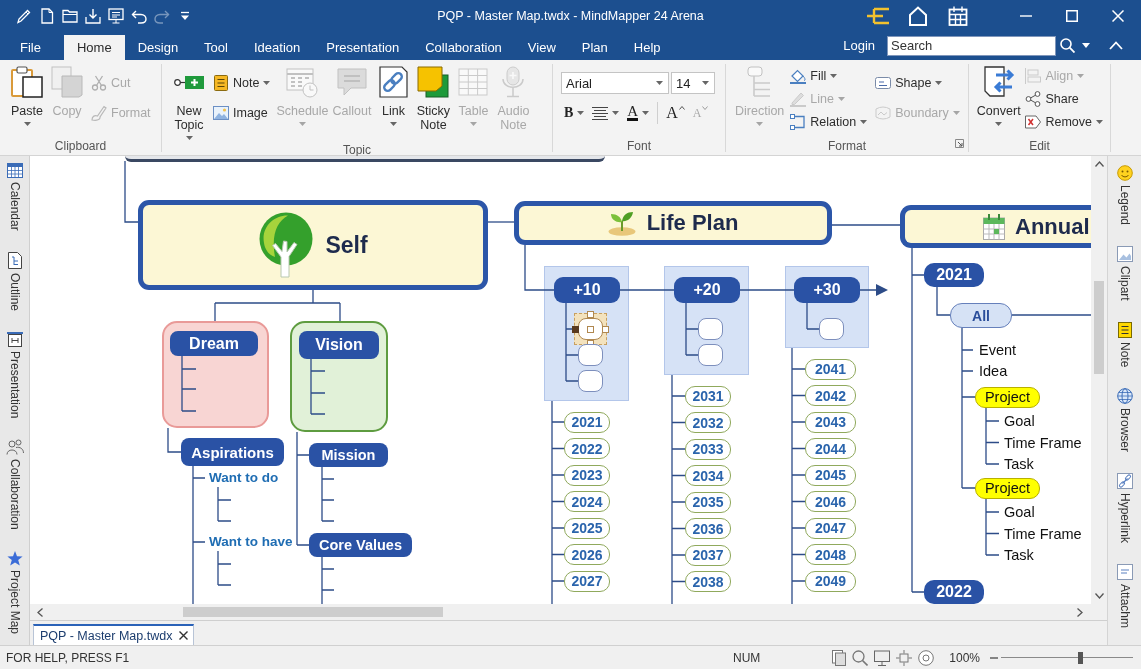 This screenshot has height=669, width=1141. What do you see at coordinates (216, 47) in the screenshot?
I see `menu-tab: Tool` at bounding box center [216, 47].